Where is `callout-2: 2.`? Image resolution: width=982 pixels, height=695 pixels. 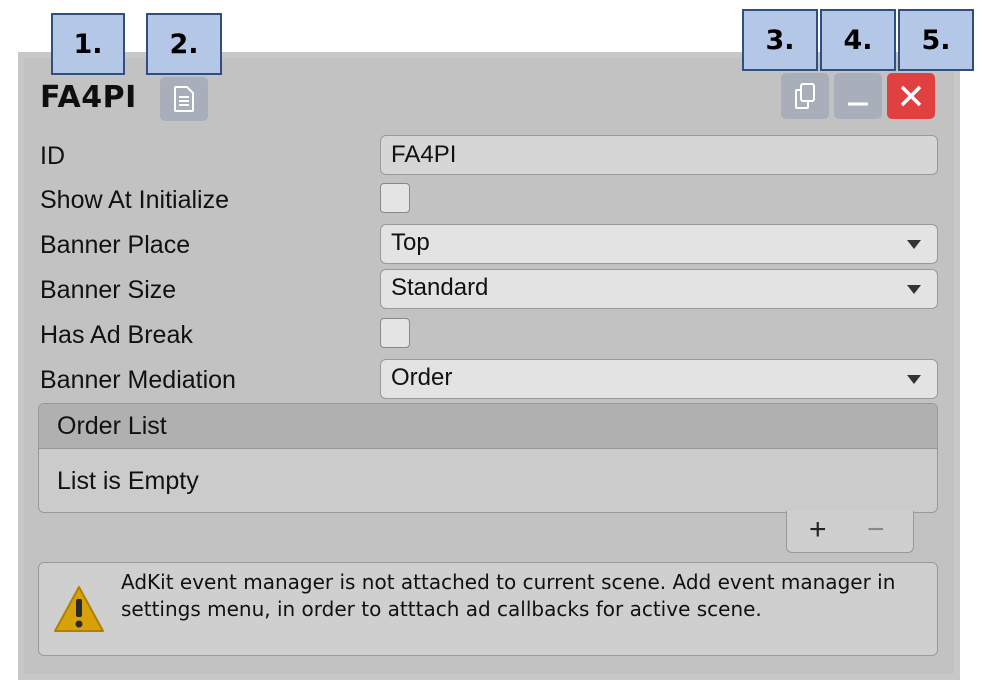 callout-2: 2. is located at coordinates (184, 44).